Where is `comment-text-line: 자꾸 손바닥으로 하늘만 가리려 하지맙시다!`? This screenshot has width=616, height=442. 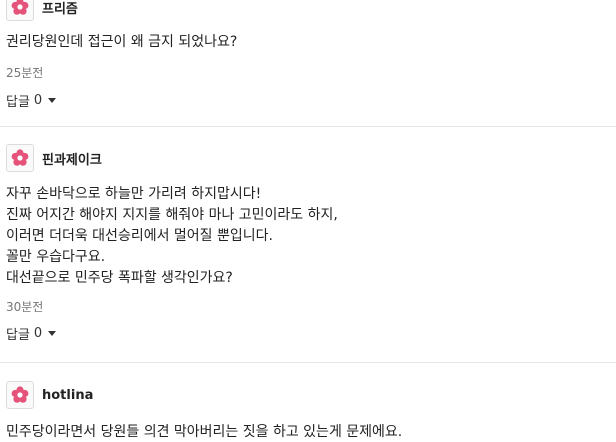
comment-text-line: 자꾸 손바닥으로 하늘만 가리려 하지맙시다! is located at coordinates (134, 194).